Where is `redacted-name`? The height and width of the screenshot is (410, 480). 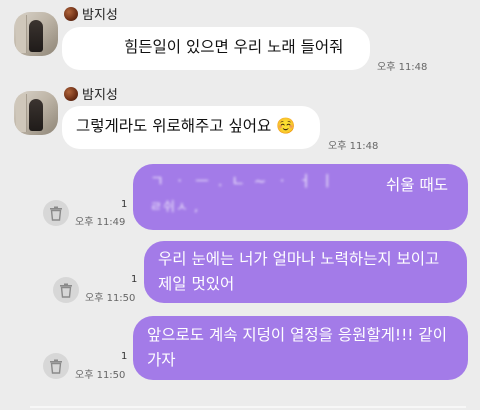 redacted-name is located at coordinates (98, 47).